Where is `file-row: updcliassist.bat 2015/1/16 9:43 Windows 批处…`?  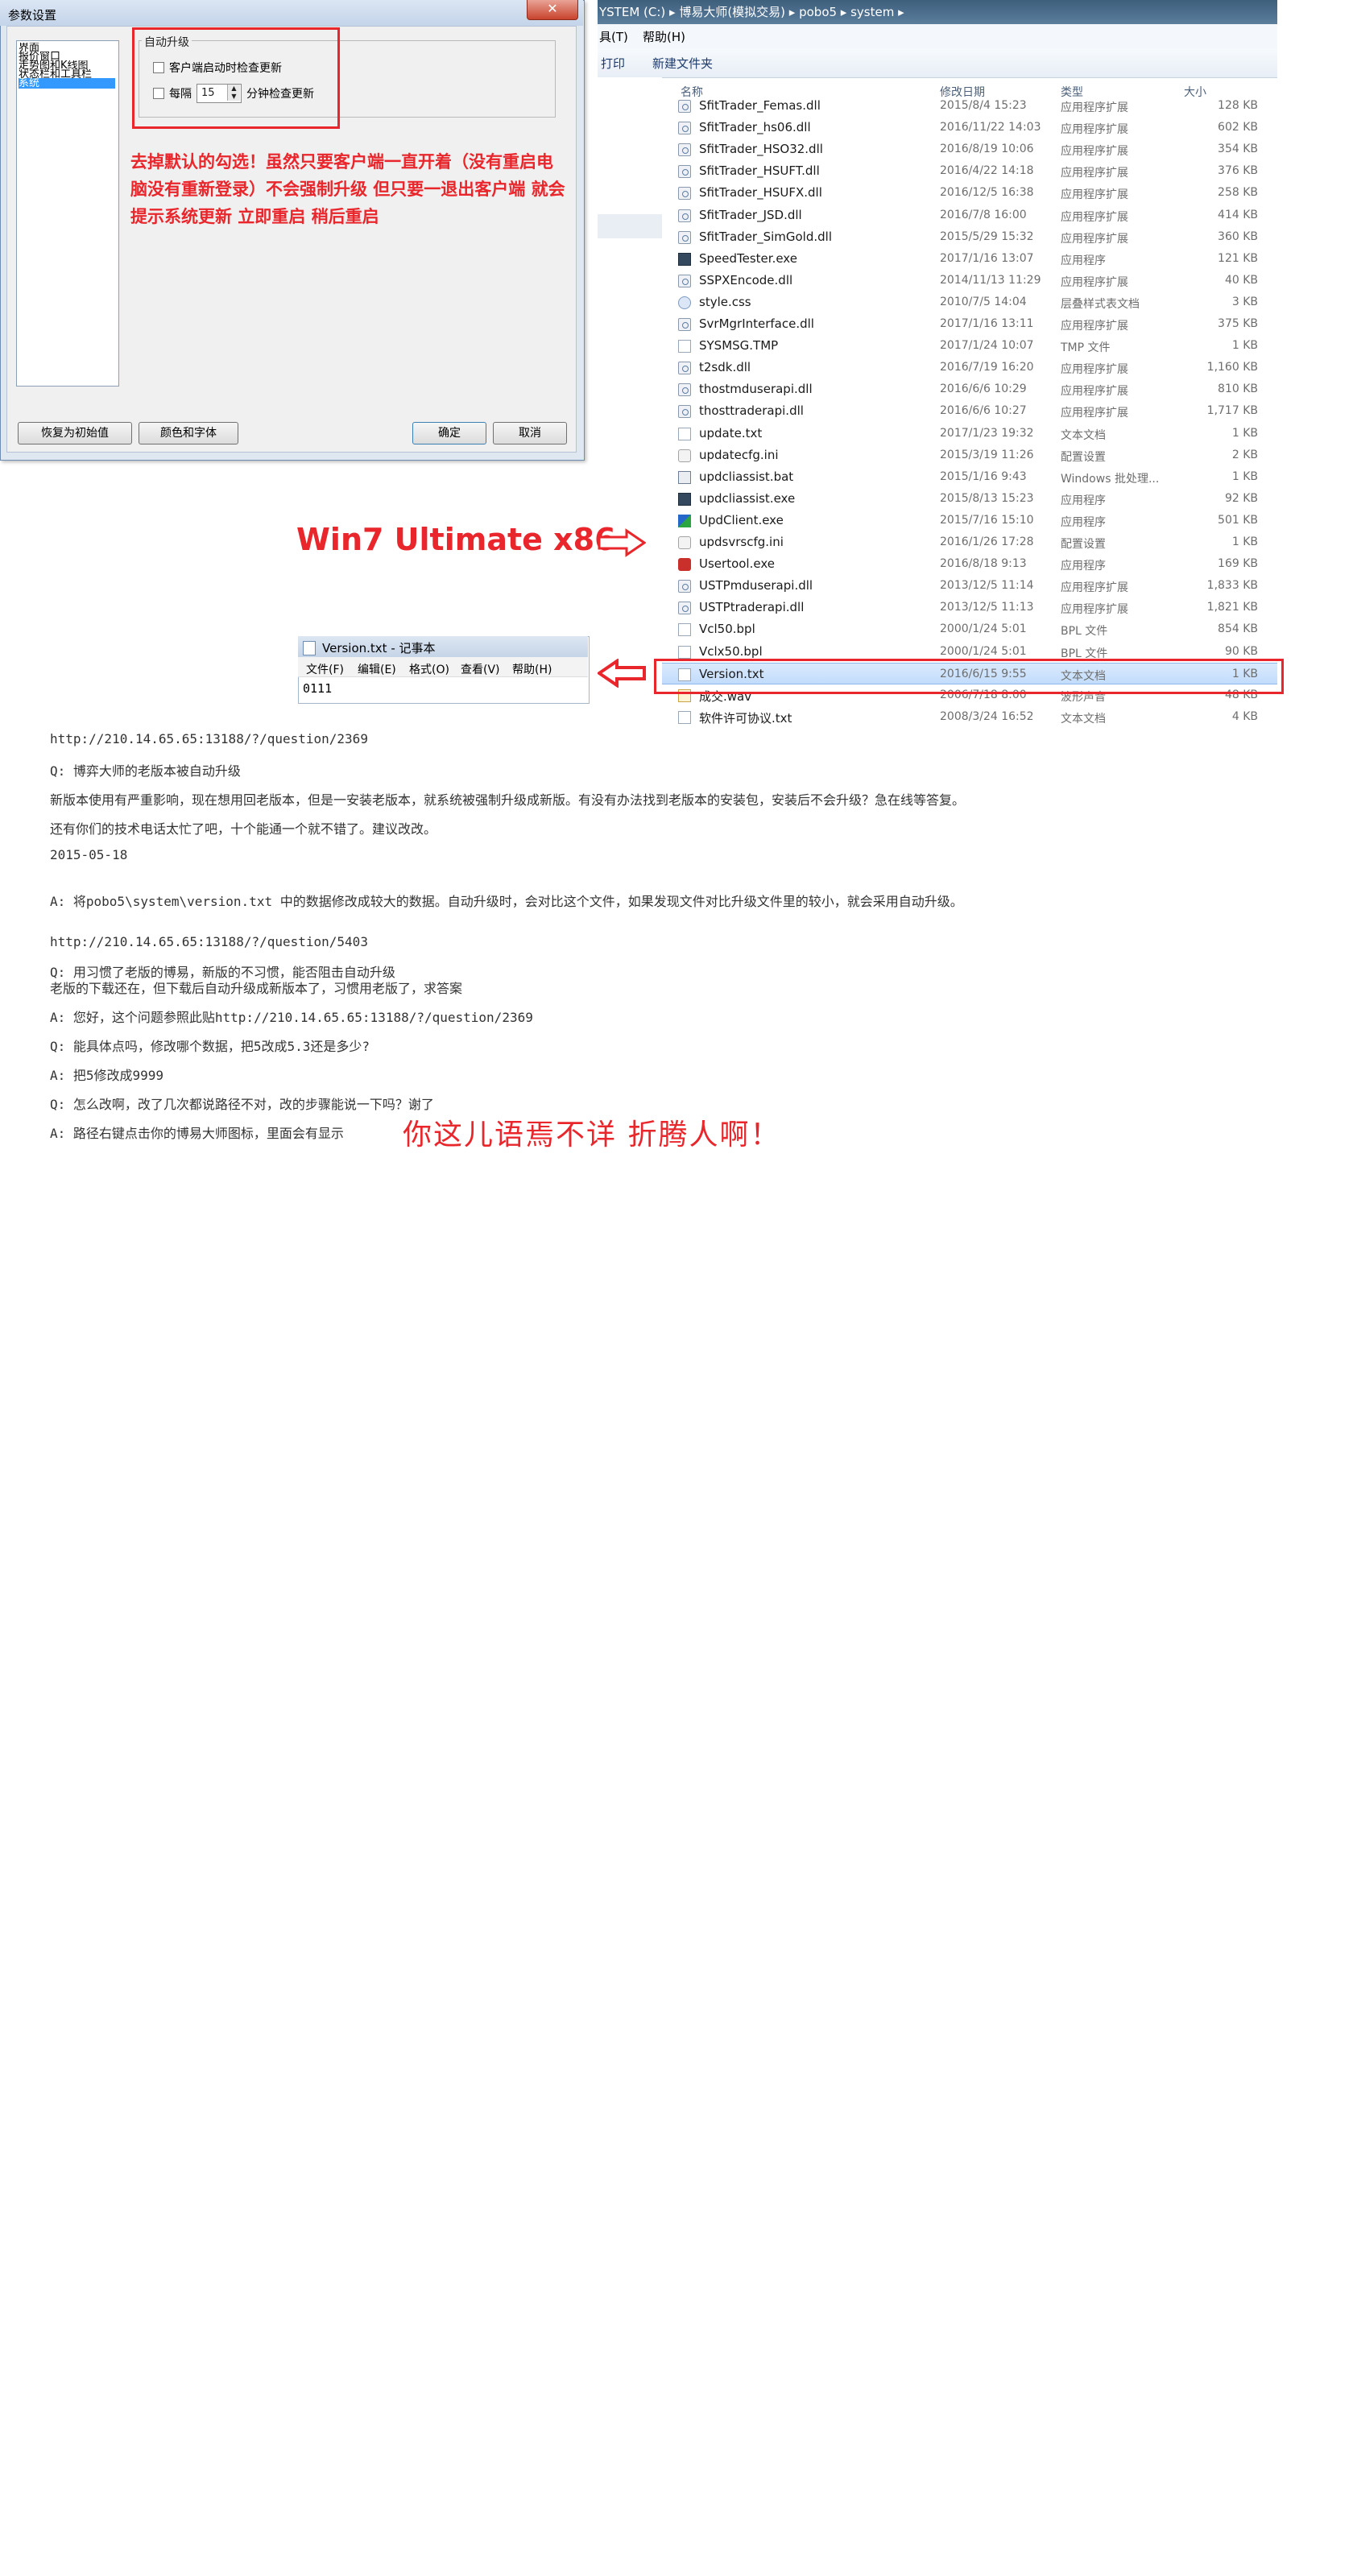
file-row: updcliassist.bat 2015/1/16 9:43 Windows 批处… is located at coordinates (969, 477).